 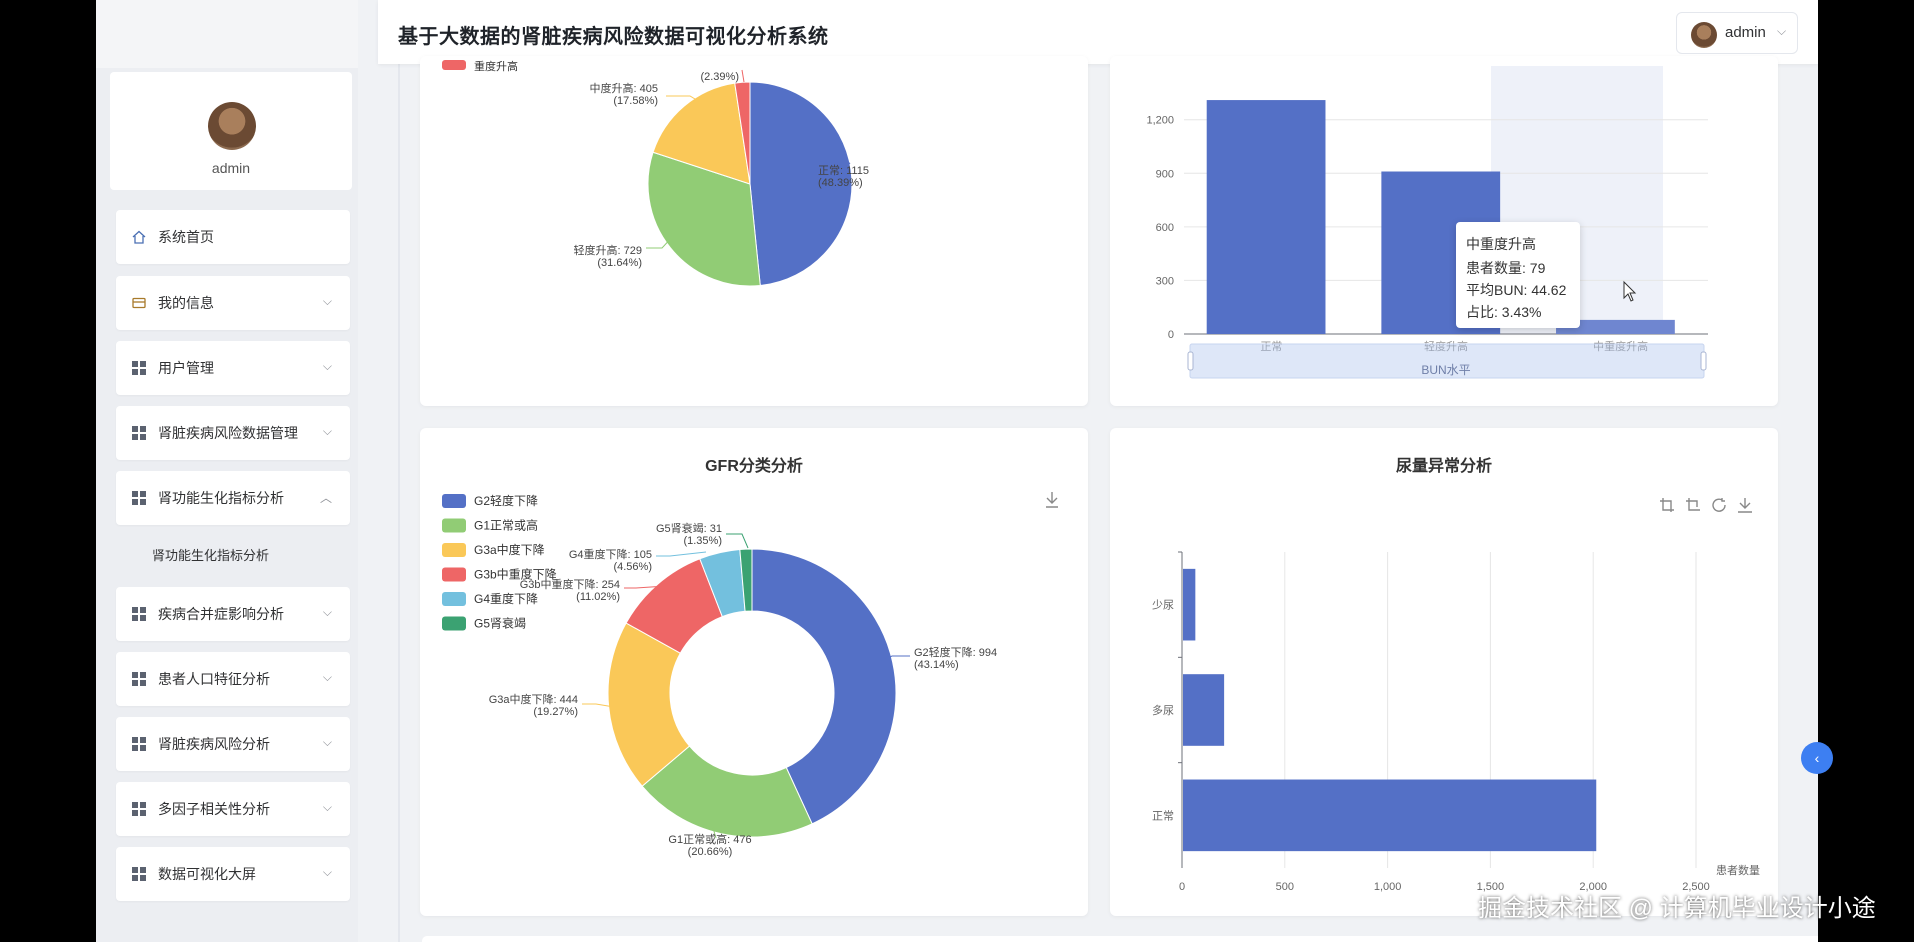 What do you see at coordinates (233, 303) in the screenshot?
I see `sidebar-item-1: 我的信息 ⌵` at bounding box center [233, 303].